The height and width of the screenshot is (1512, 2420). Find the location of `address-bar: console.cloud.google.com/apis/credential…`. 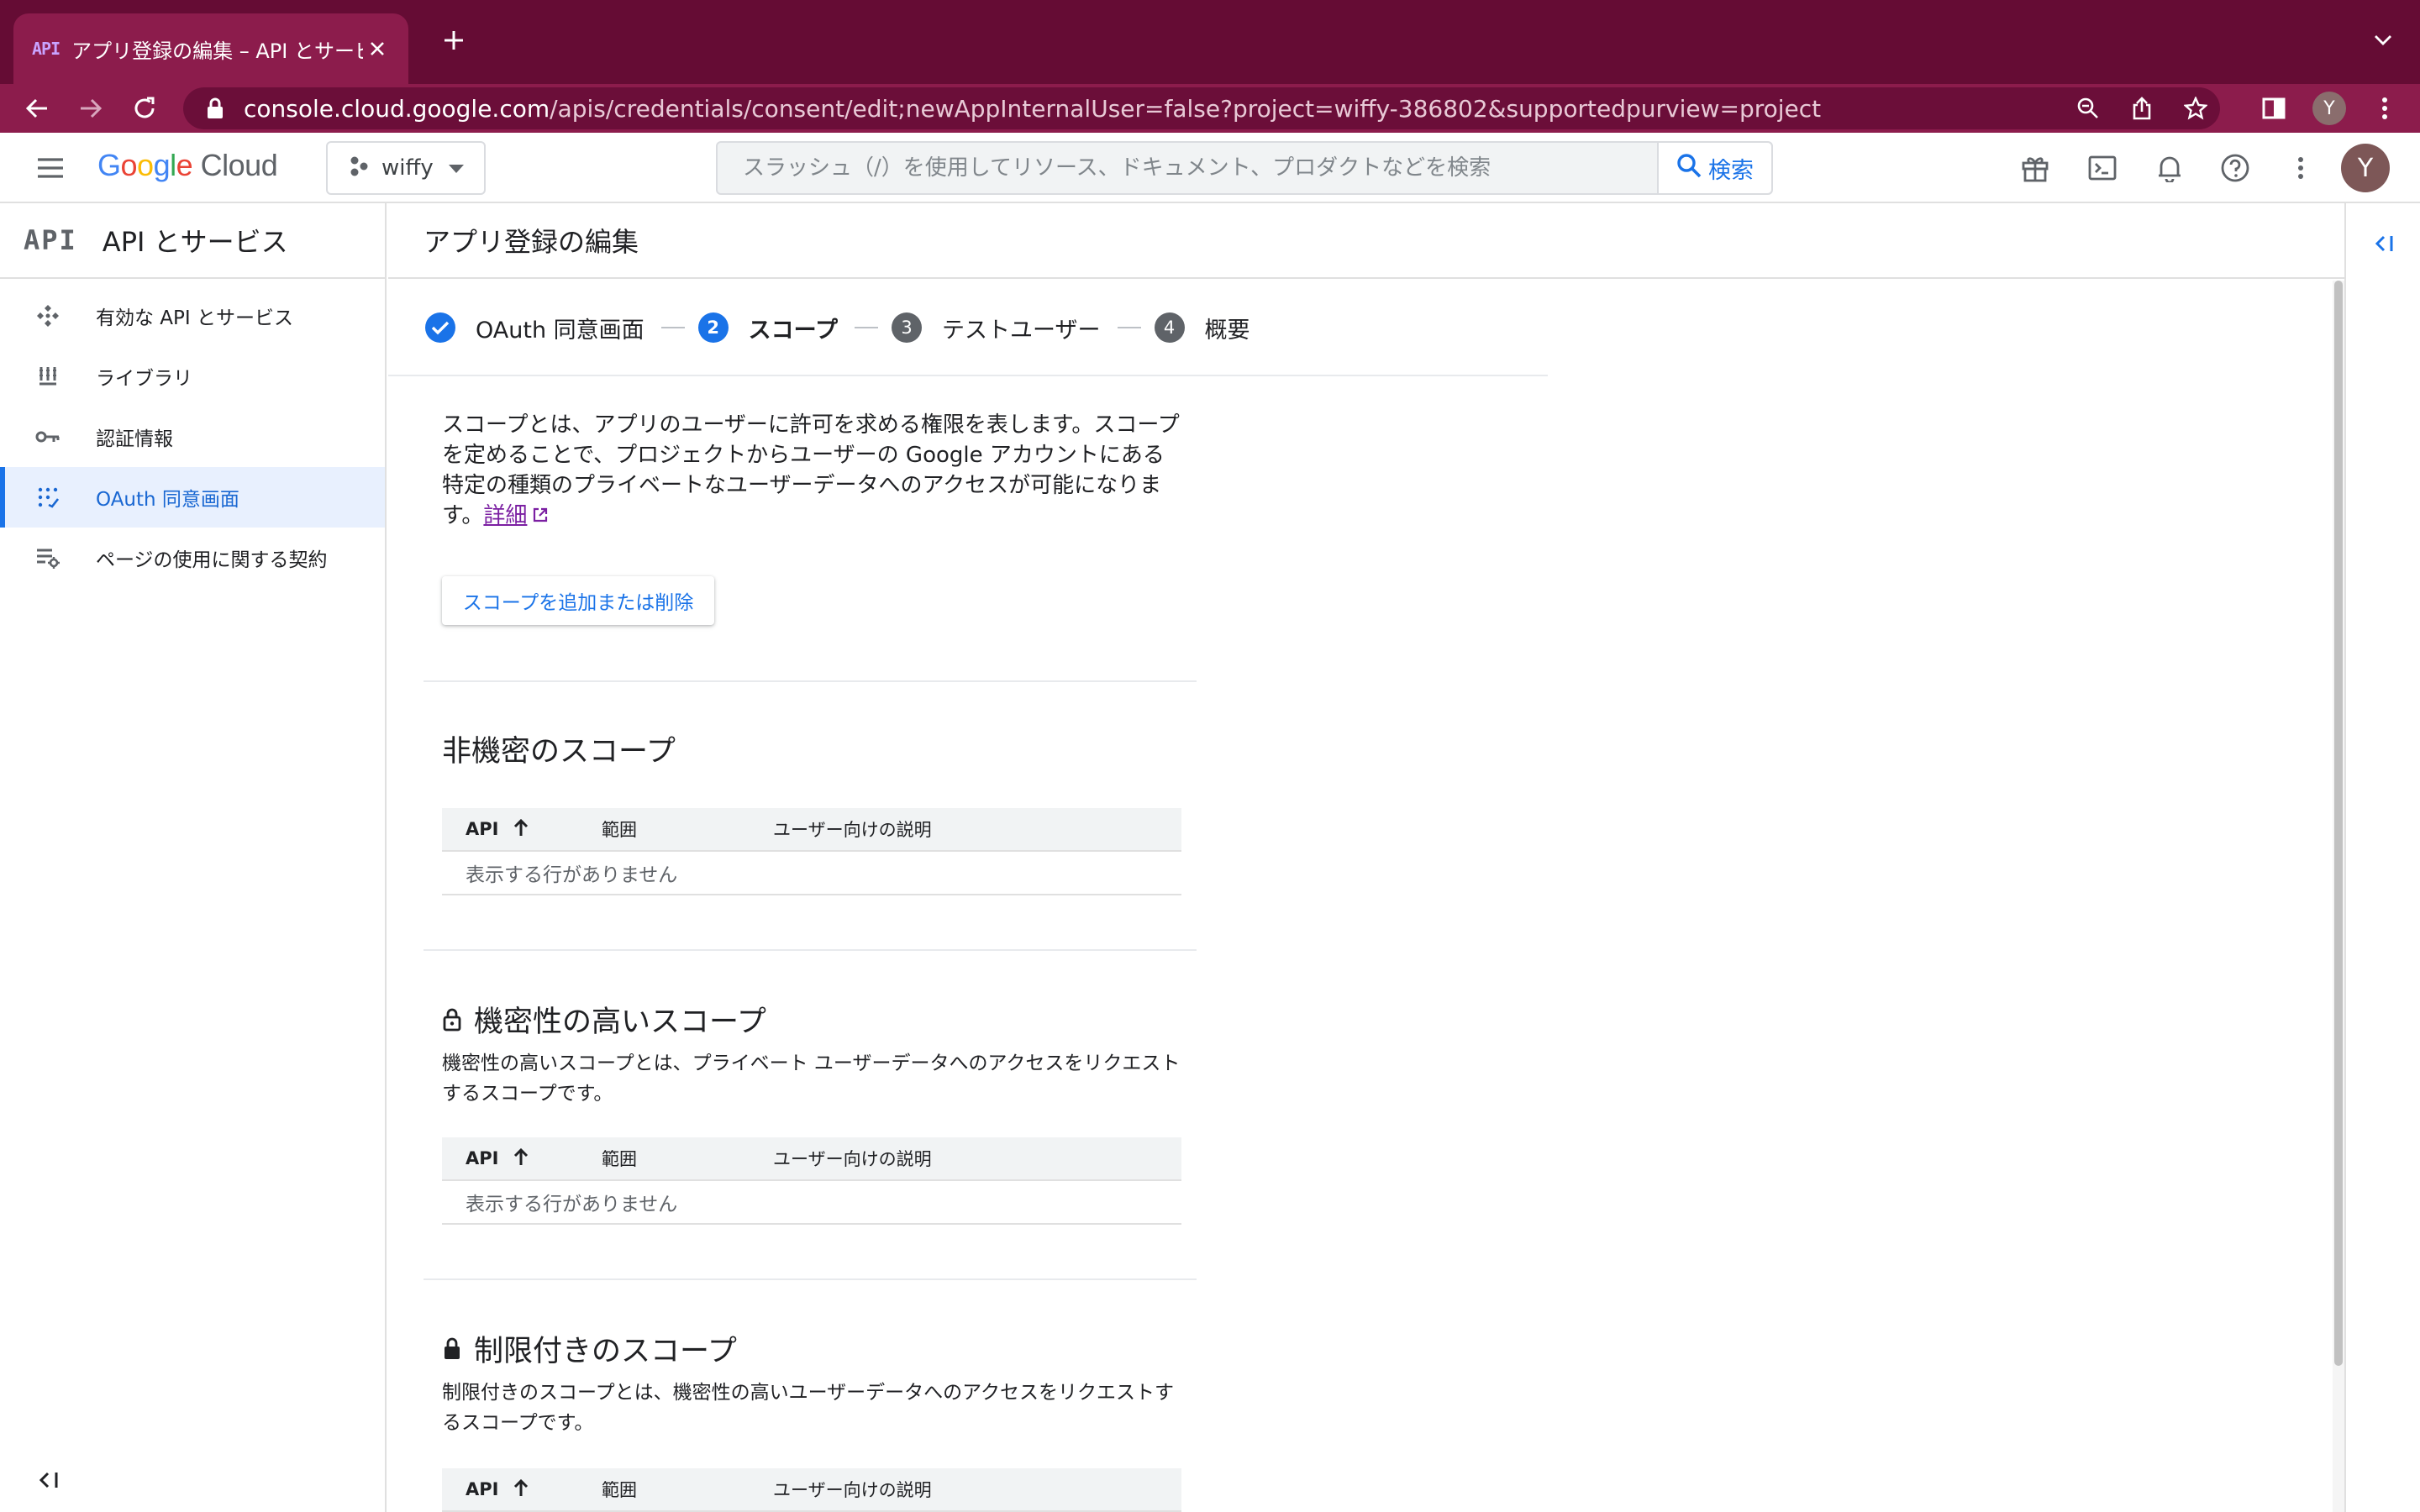

address-bar: console.cloud.google.com/apis/credential… is located at coordinates (1201, 108).